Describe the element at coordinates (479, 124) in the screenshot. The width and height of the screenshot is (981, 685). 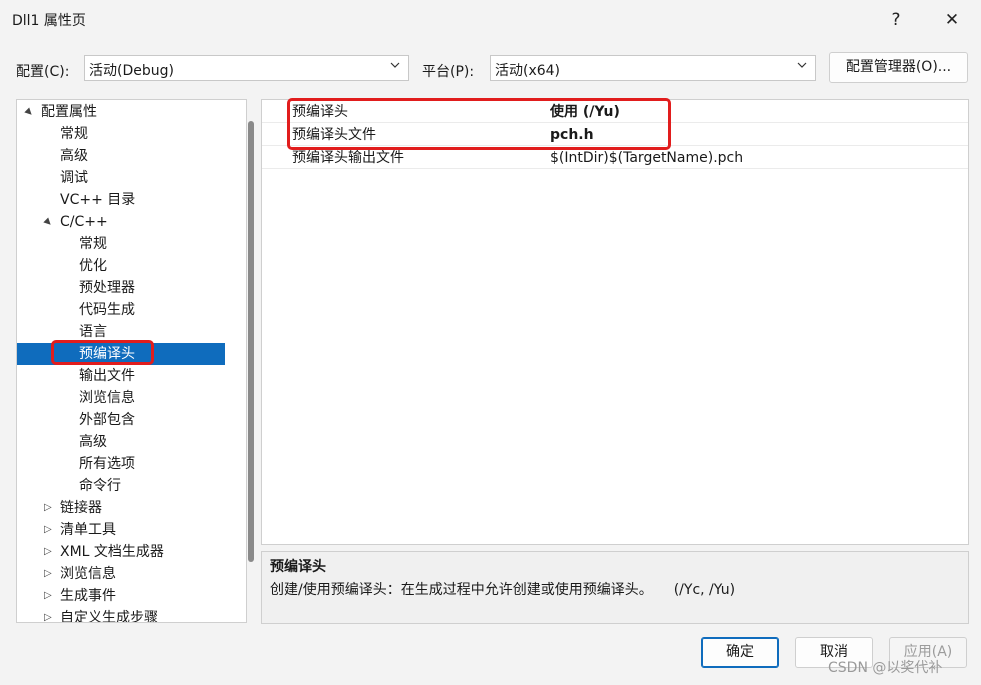
I see `annotation-highlight-properties` at that location.